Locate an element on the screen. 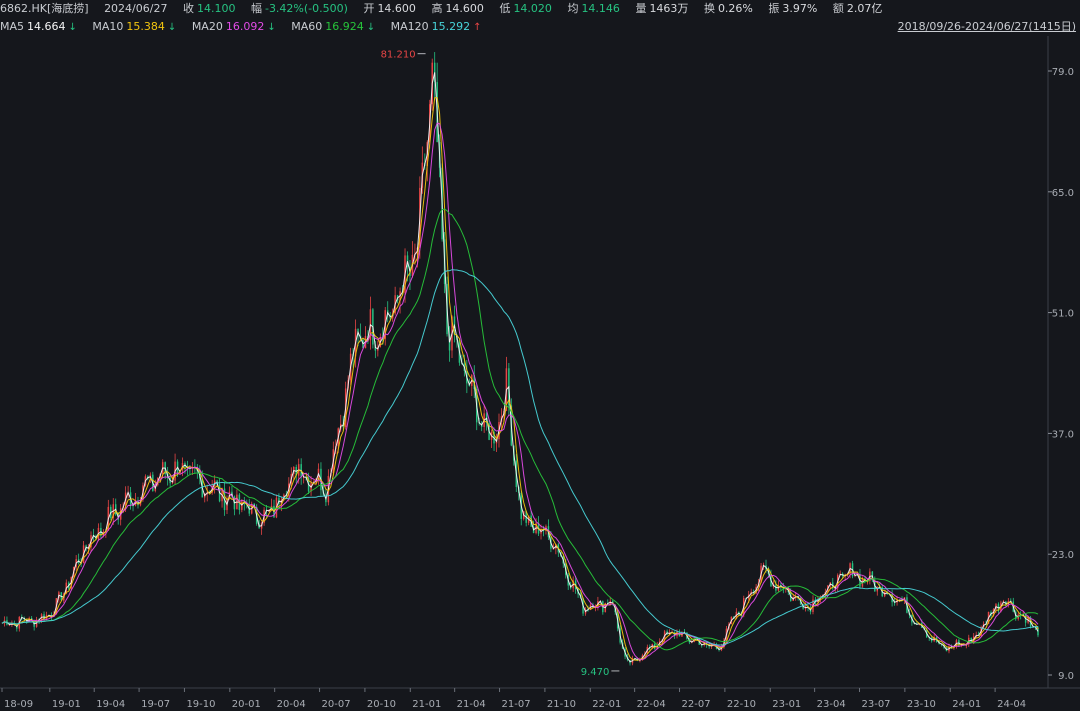  x-tick-label: 18-09 is located at coordinates (18, 704).